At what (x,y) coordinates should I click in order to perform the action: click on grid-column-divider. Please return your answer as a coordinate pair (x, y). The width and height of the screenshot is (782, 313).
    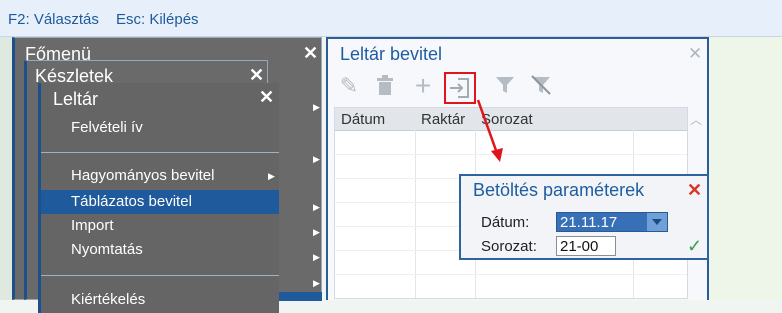
    Looking at the image, I should click on (415, 203).